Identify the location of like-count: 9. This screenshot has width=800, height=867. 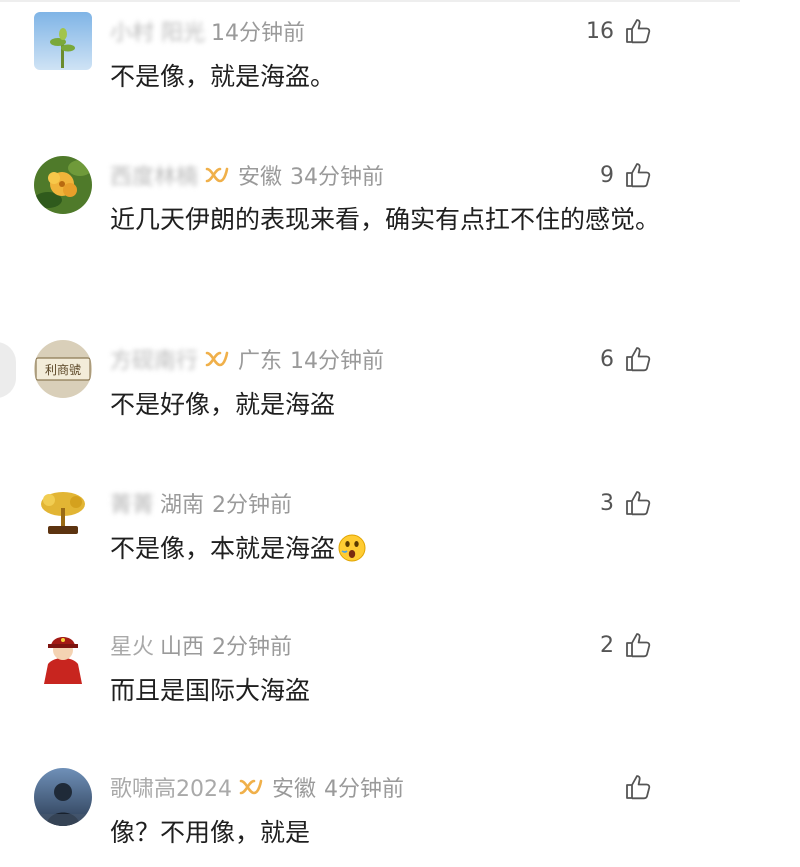
(607, 175).